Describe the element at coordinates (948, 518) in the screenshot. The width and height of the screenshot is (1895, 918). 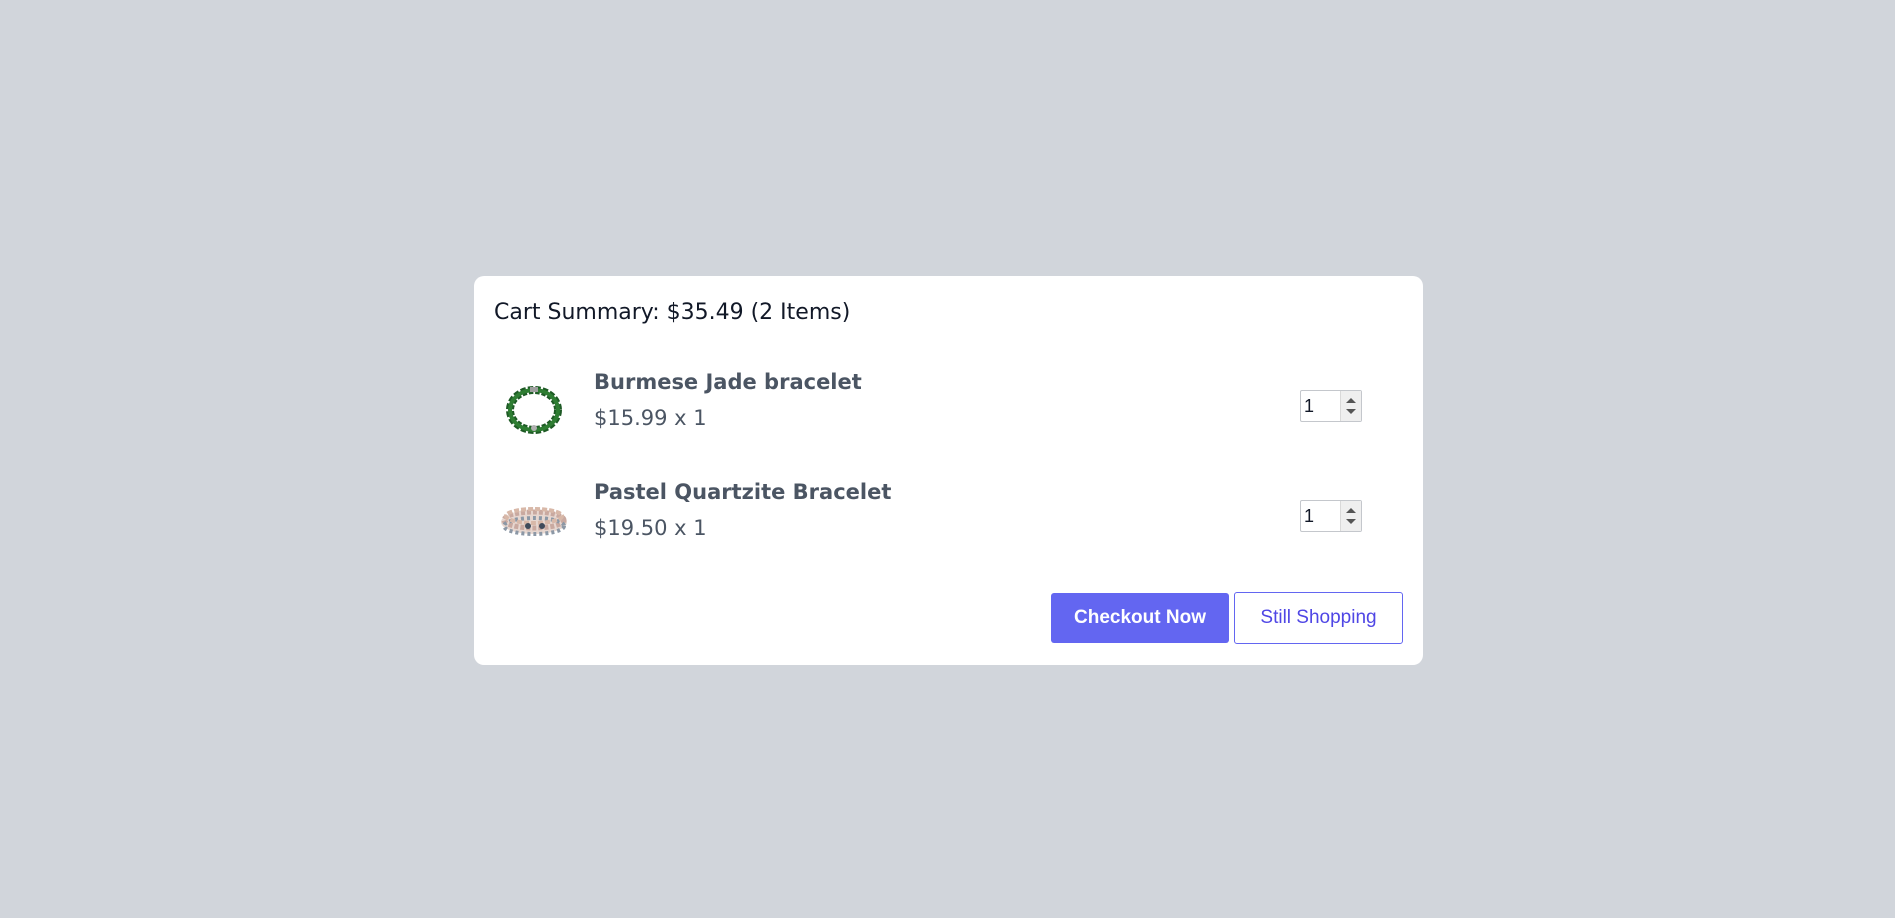
I see `cart-item: Pastel Quartzite Bracelet $19.50 x 1 1` at that location.